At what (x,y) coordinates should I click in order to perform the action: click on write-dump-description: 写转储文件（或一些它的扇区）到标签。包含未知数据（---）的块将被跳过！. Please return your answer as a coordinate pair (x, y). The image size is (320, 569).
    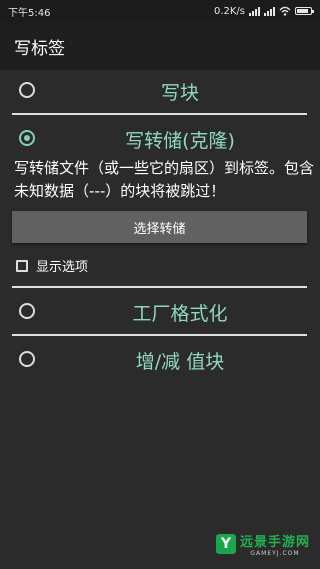
    Looking at the image, I should click on (164, 179).